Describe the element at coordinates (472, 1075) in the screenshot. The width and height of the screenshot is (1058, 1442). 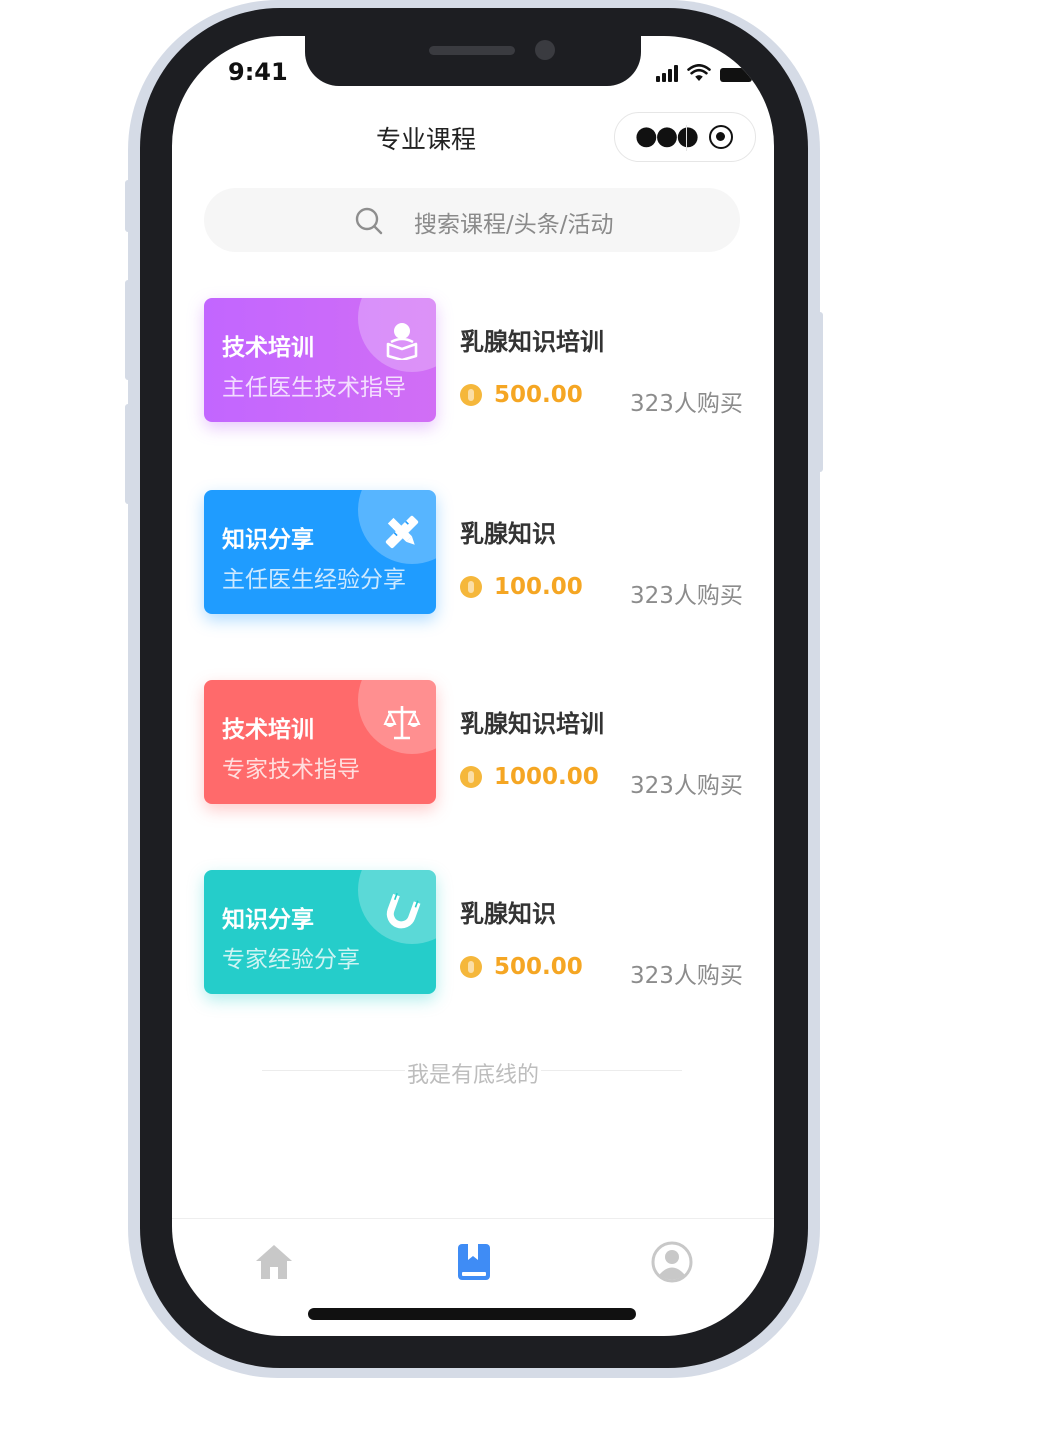
I see `end-of-list-text: 我是有底线的` at that location.